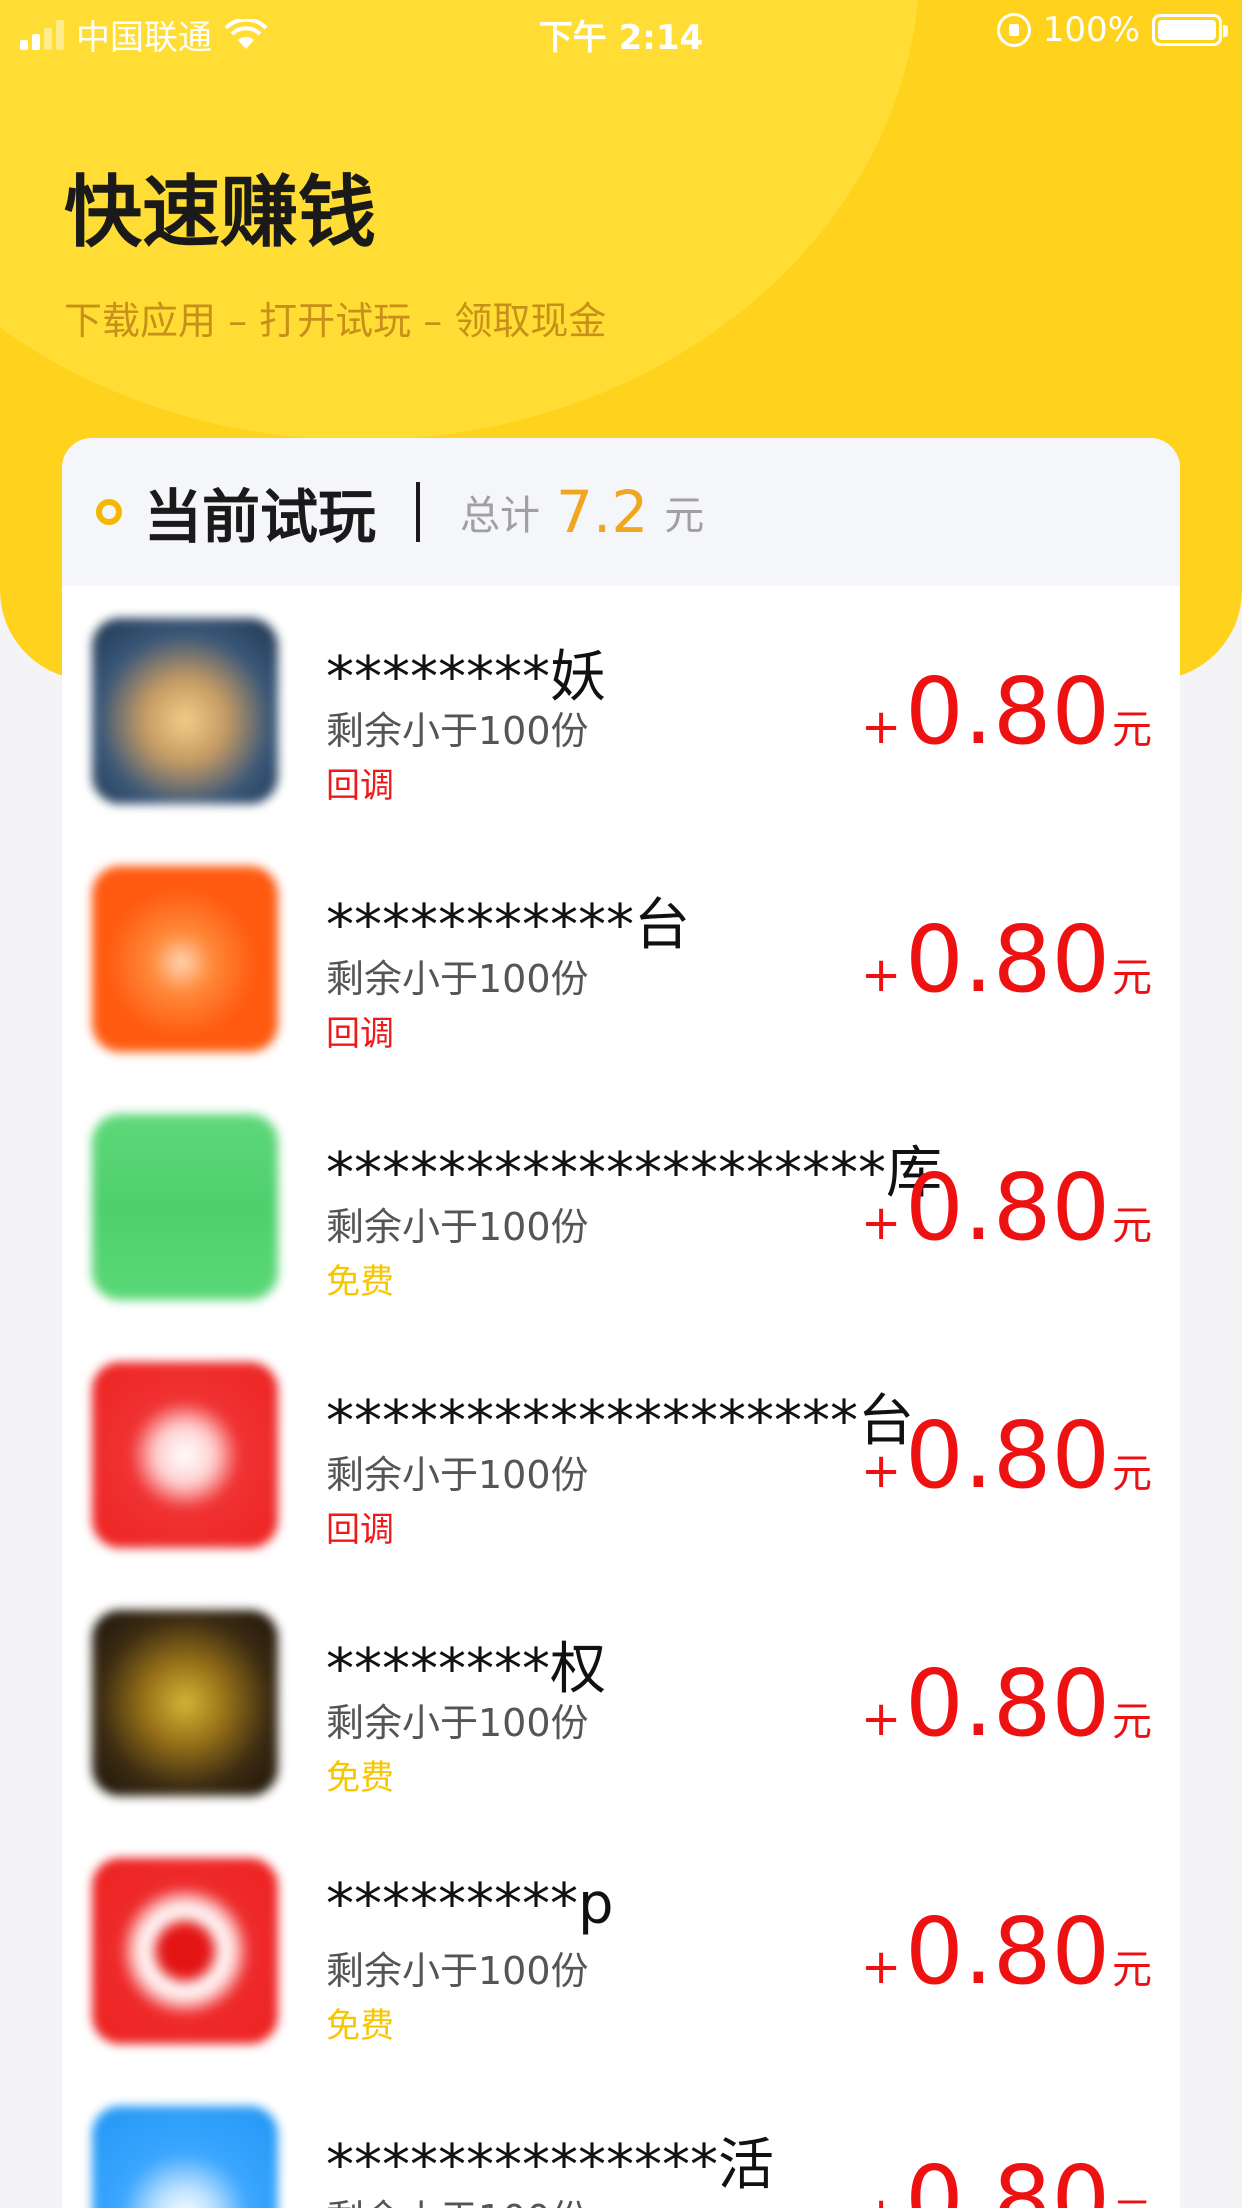  I want to click on blurred-red-target-icon, so click(185, 1951).